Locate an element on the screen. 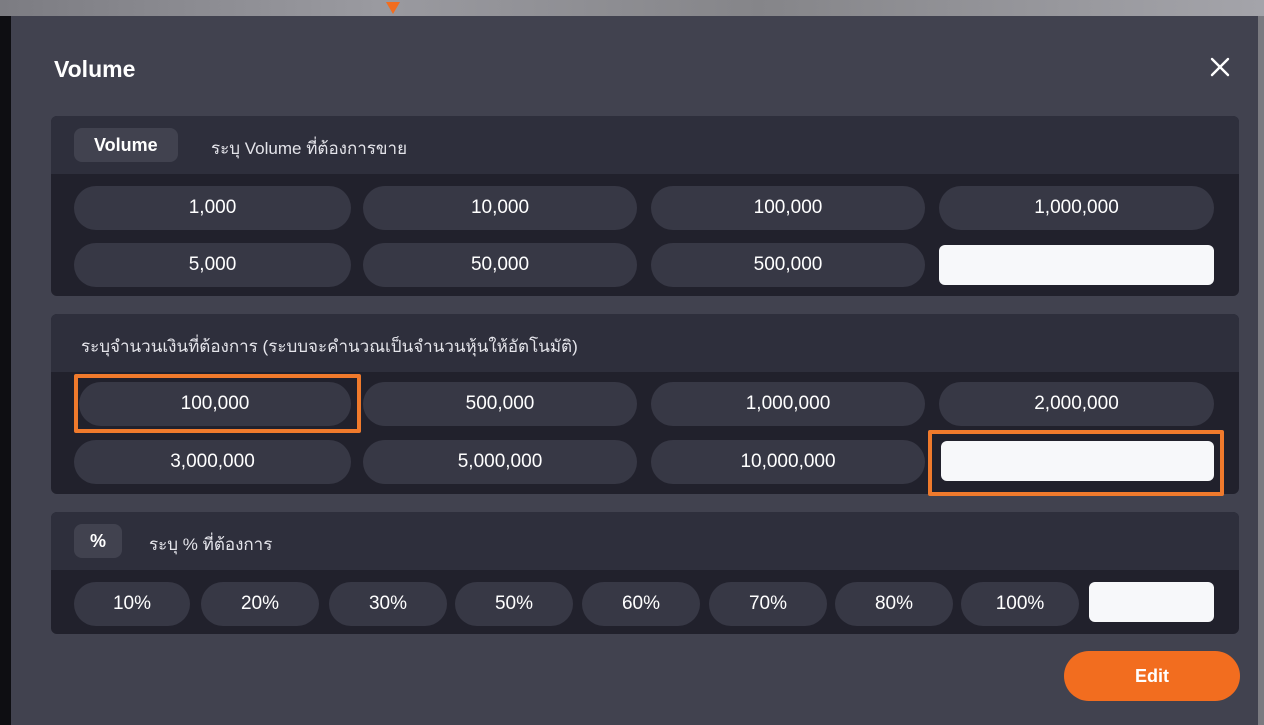 This screenshot has height=725, width=1264. volume-chip: Volume is located at coordinates (126, 145).